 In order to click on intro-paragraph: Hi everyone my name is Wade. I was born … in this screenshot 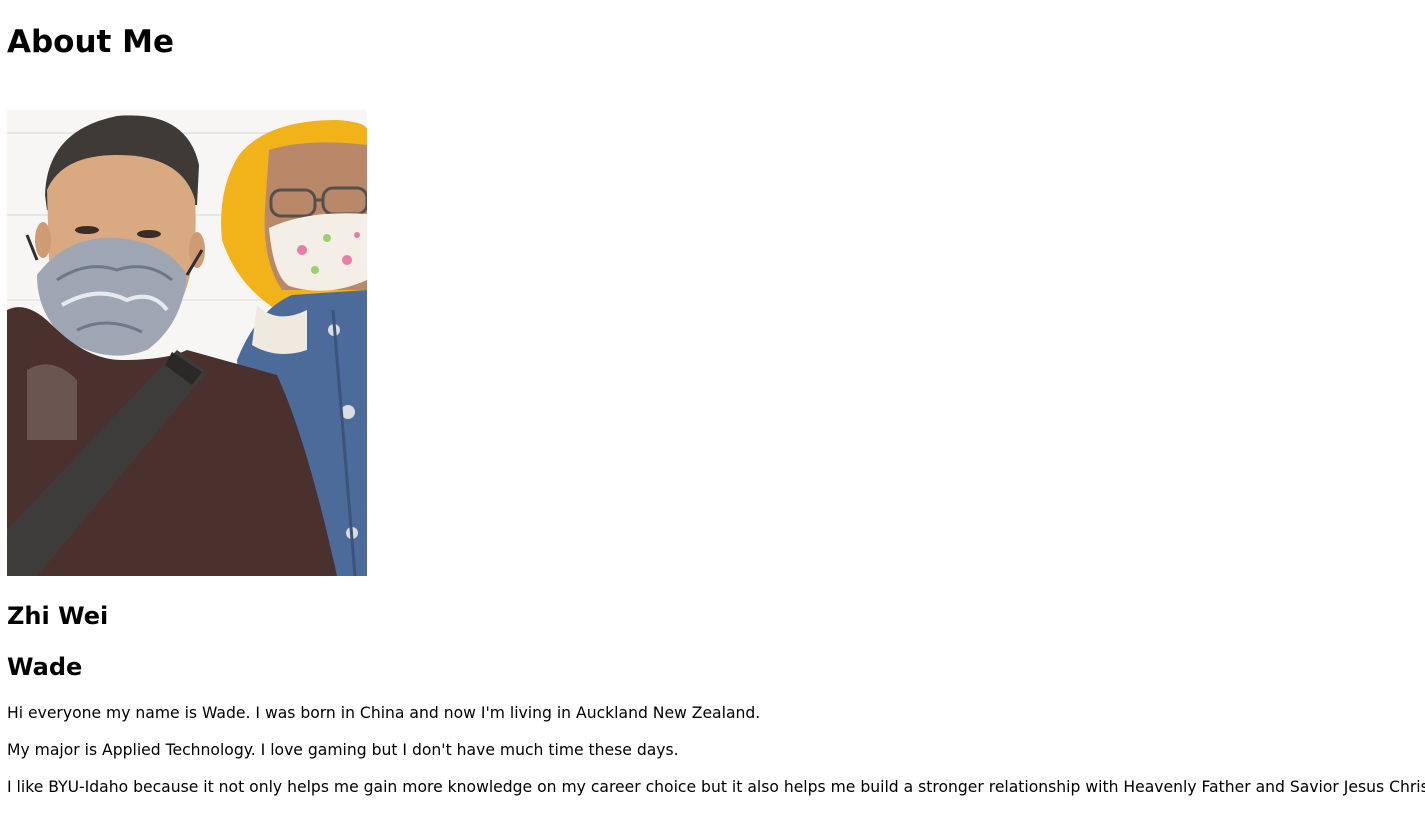, I will do `click(384, 713)`.